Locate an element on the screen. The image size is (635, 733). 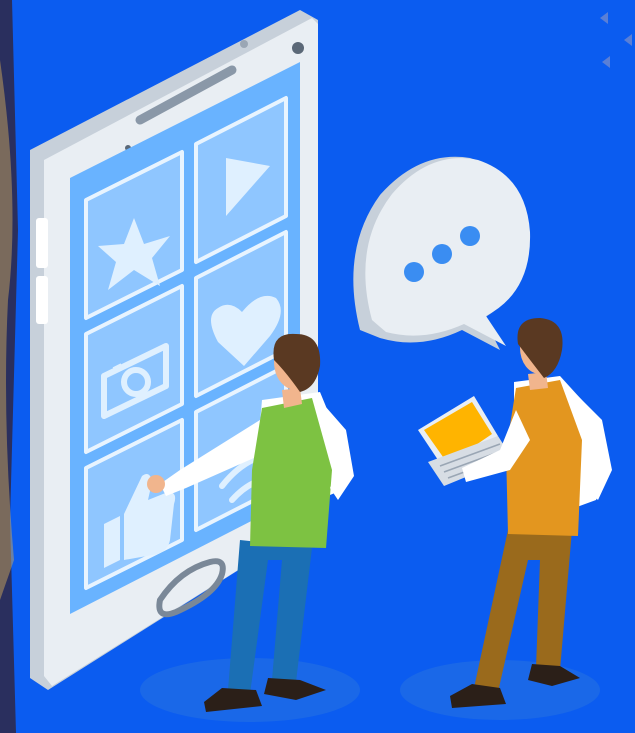
volume-button is located at coordinates (42, 243).